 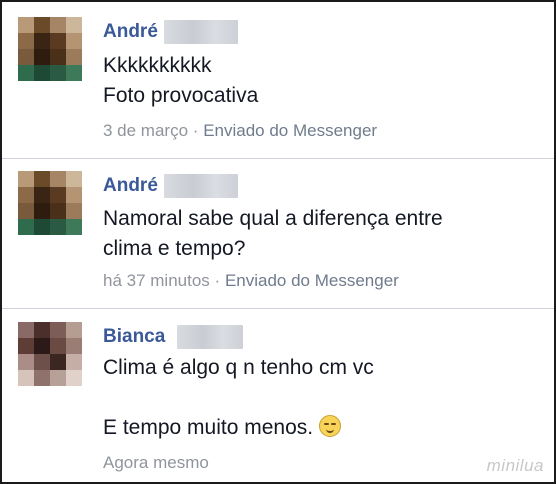 What do you see at coordinates (313, 81) in the screenshot?
I see `message-text: Kkkkkkkkkk Foto provocativa` at bounding box center [313, 81].